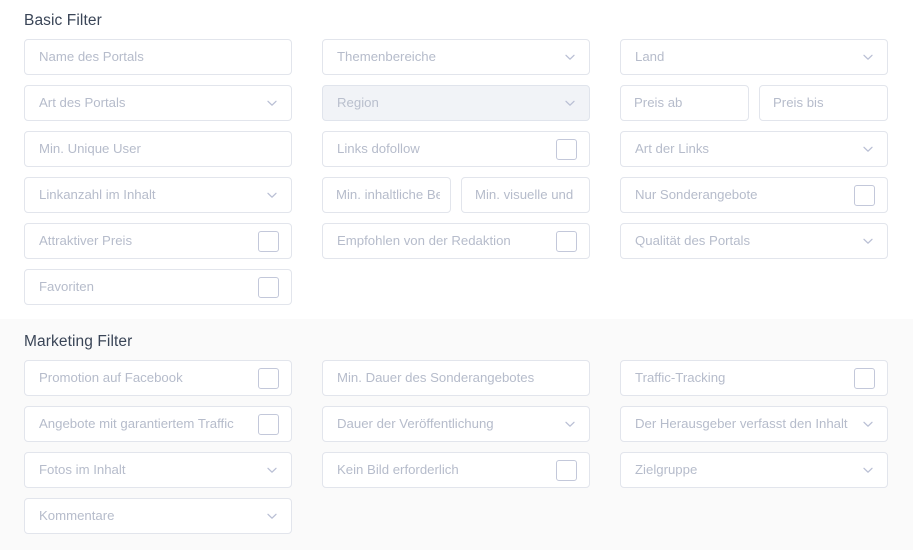 This screenshot has height=550, width=913. I want to click on field-region-placeholder: Region, so click(358, 103).